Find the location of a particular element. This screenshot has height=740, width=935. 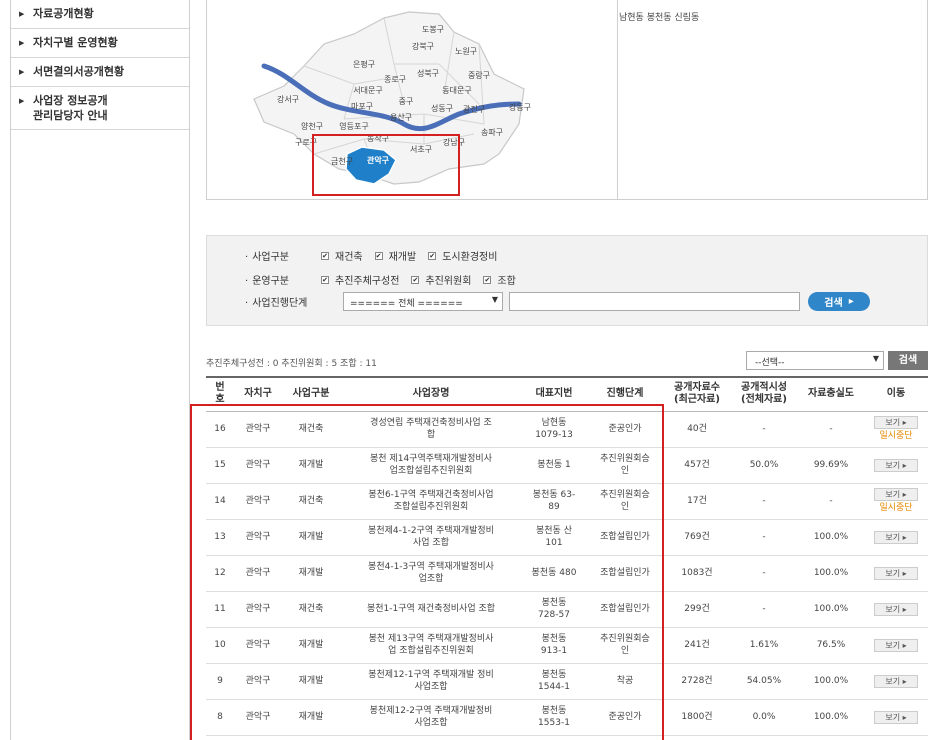

search-button: 검색 ▸ is located at coordinates (839, 301).